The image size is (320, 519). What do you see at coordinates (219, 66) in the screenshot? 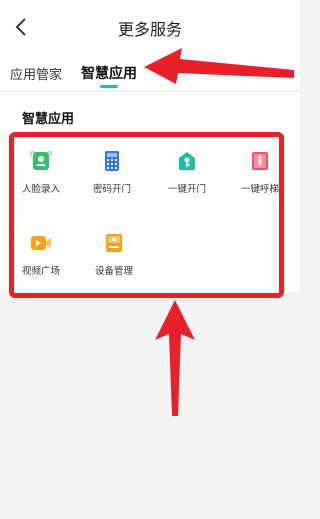
I see `annotation-arrow-tab` at bounding box center [219, 66].